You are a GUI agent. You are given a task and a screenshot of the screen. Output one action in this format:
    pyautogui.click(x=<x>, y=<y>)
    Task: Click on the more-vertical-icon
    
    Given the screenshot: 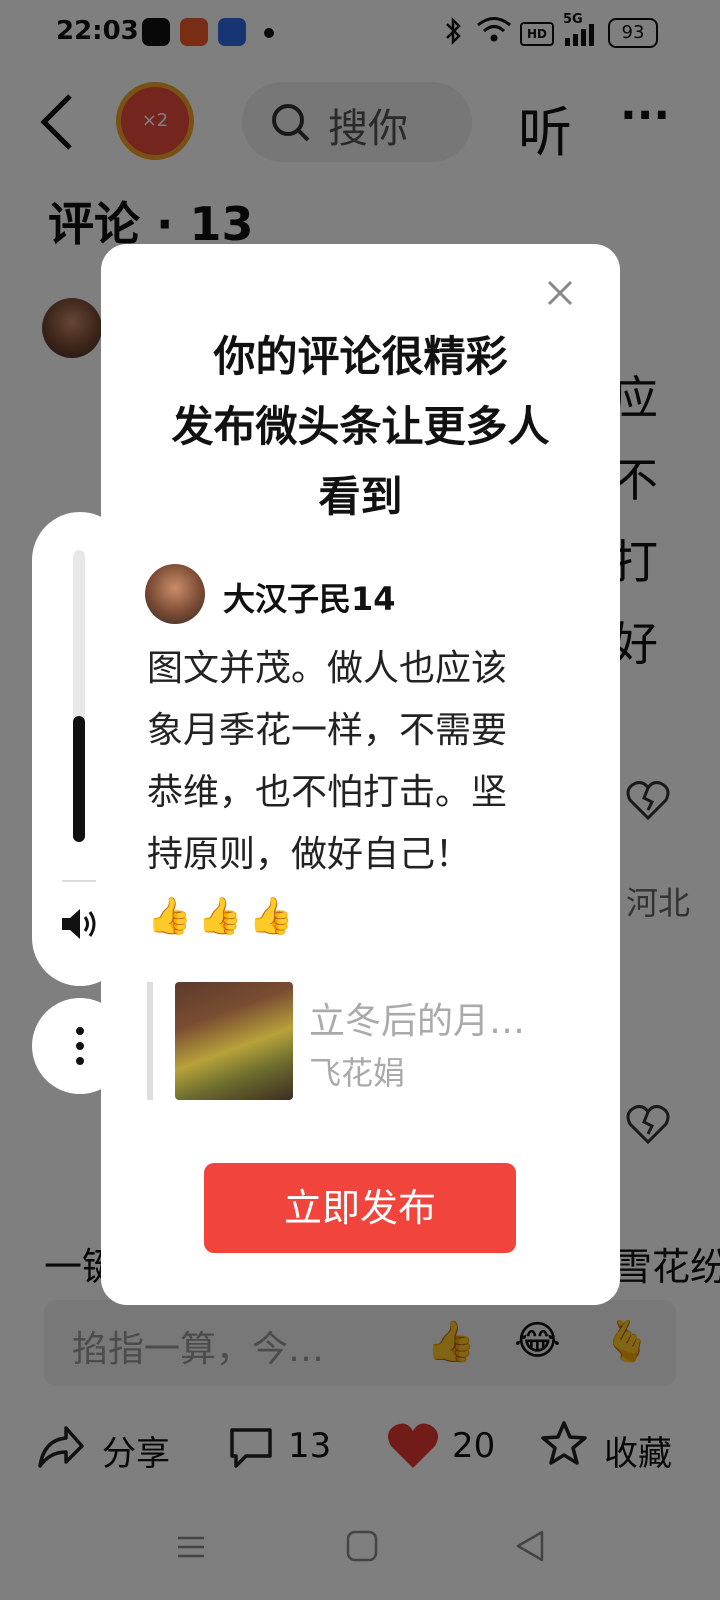 What is the action you would take?
    pyautogui.click(x=80, y=1046)
    